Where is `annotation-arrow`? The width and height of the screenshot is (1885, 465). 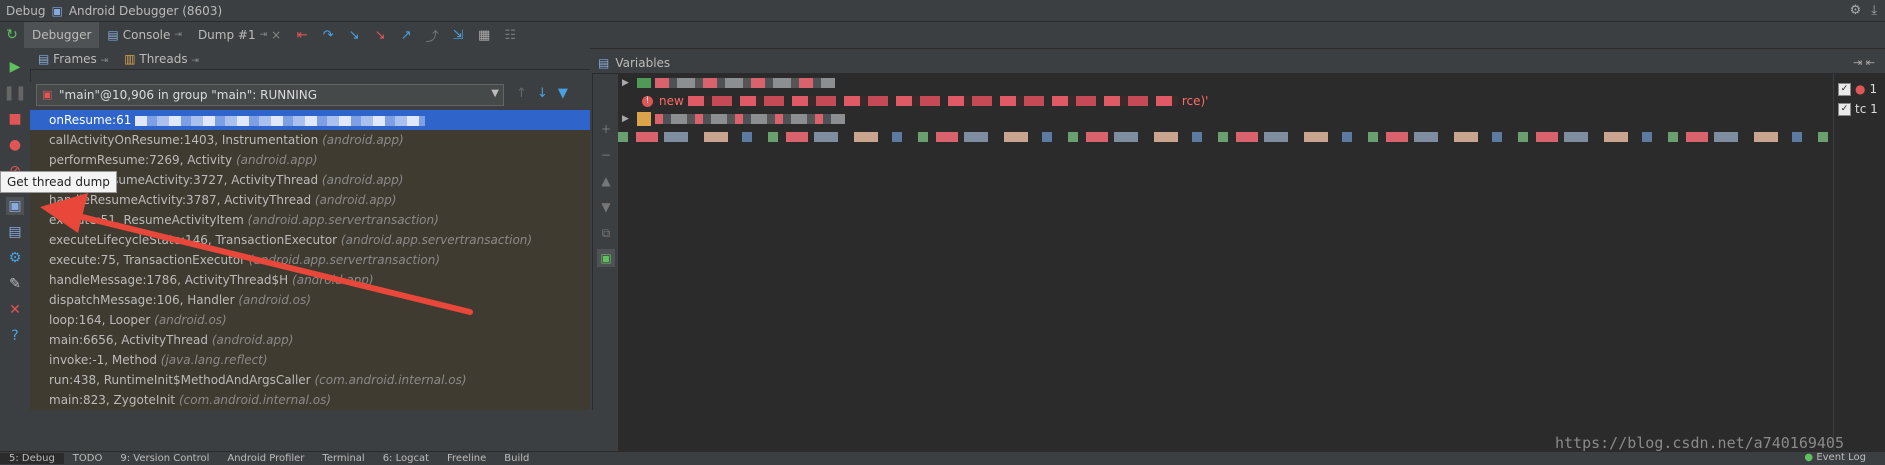
annotation-arrow is located at coordinates (256, 254).